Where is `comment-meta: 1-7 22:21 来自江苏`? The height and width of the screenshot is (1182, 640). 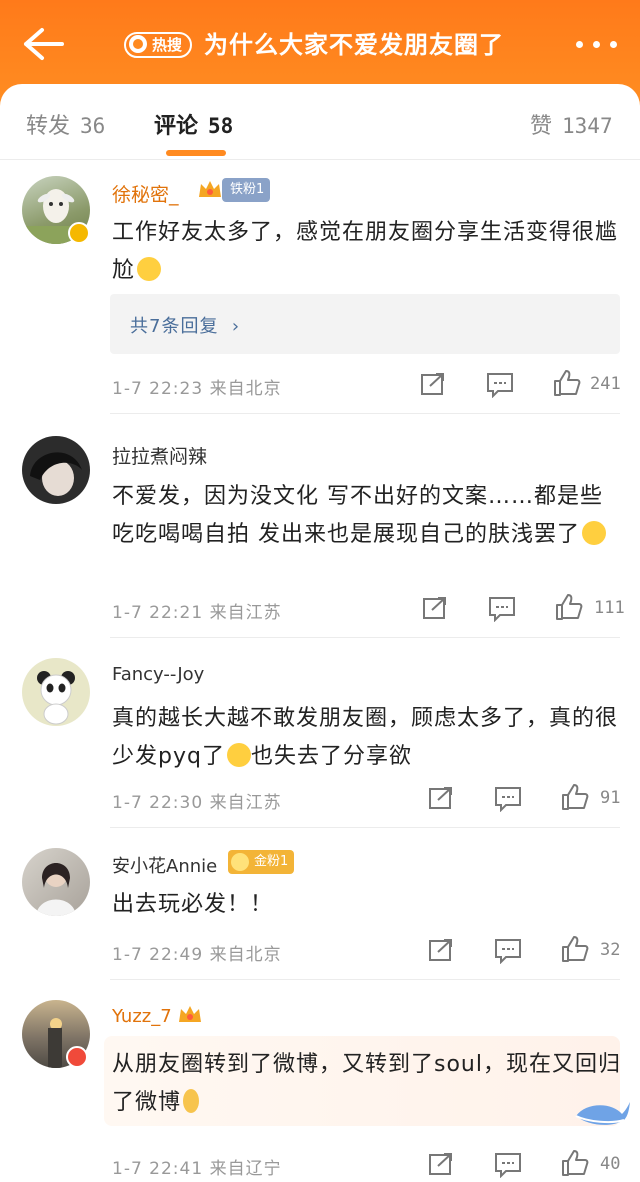 comment-meta: 1-7 22:21 来自江苏 is located at coordinates (197, 610).